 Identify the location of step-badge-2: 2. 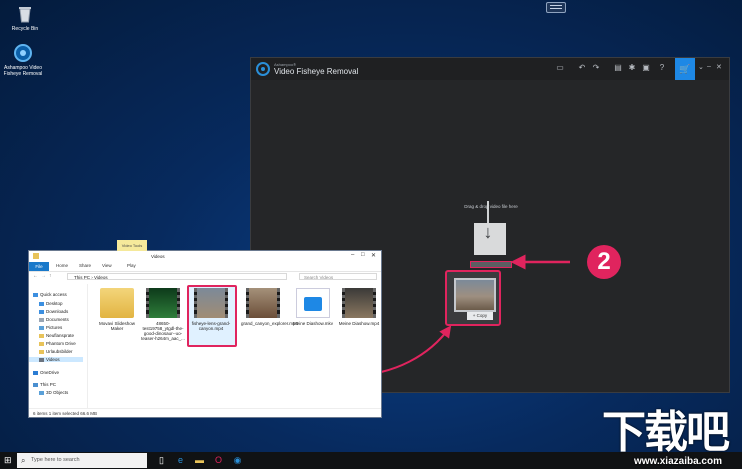
(604, 262).